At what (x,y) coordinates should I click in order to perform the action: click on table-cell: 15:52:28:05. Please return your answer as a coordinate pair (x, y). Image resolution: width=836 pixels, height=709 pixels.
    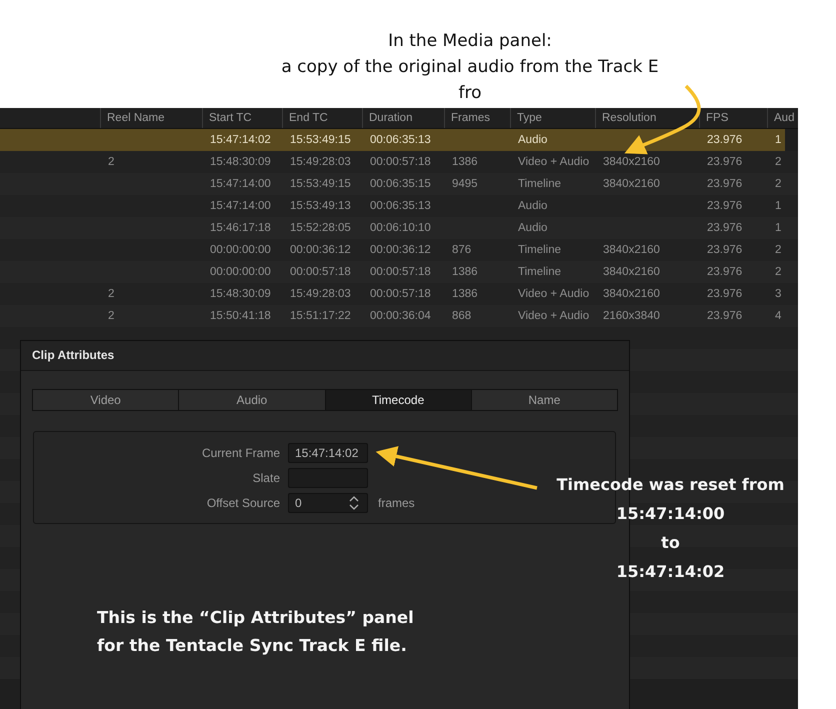
    Looking at the image, I should click on (320, 228).